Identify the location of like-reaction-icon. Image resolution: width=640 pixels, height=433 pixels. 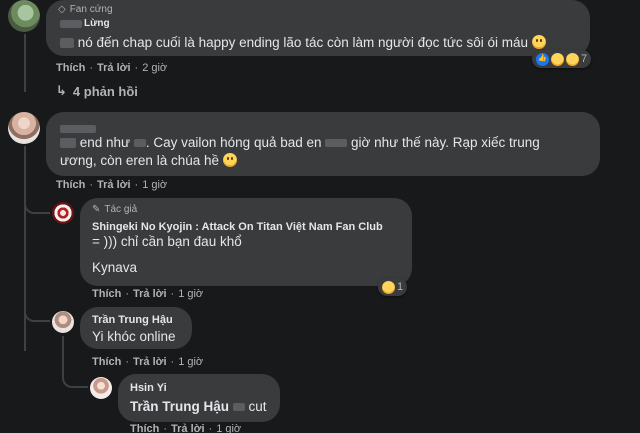
(542, 59).